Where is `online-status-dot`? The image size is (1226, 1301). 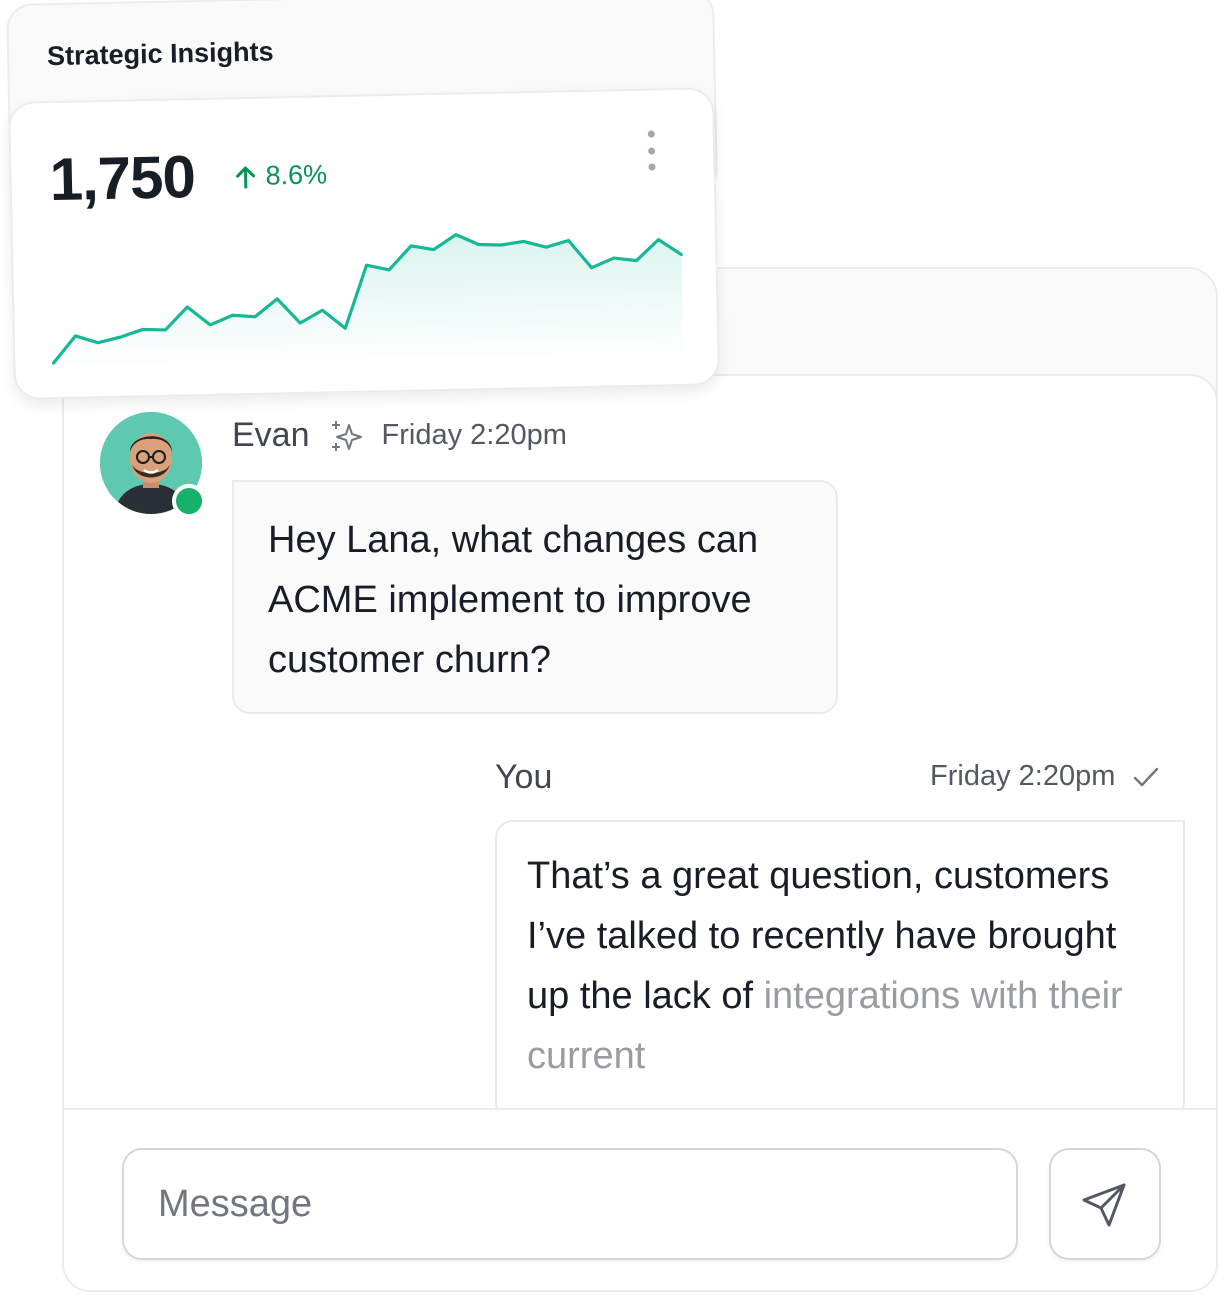
online-status-dot is located at coordinates (189, 501).